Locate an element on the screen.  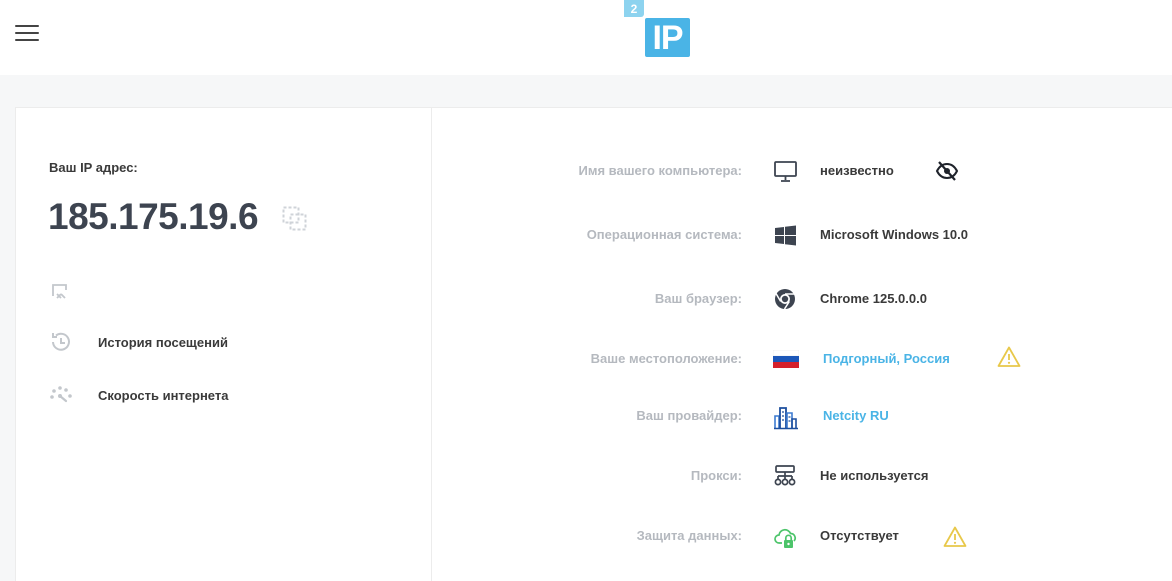
speedometer-icon is located at coordinates (61, 395).